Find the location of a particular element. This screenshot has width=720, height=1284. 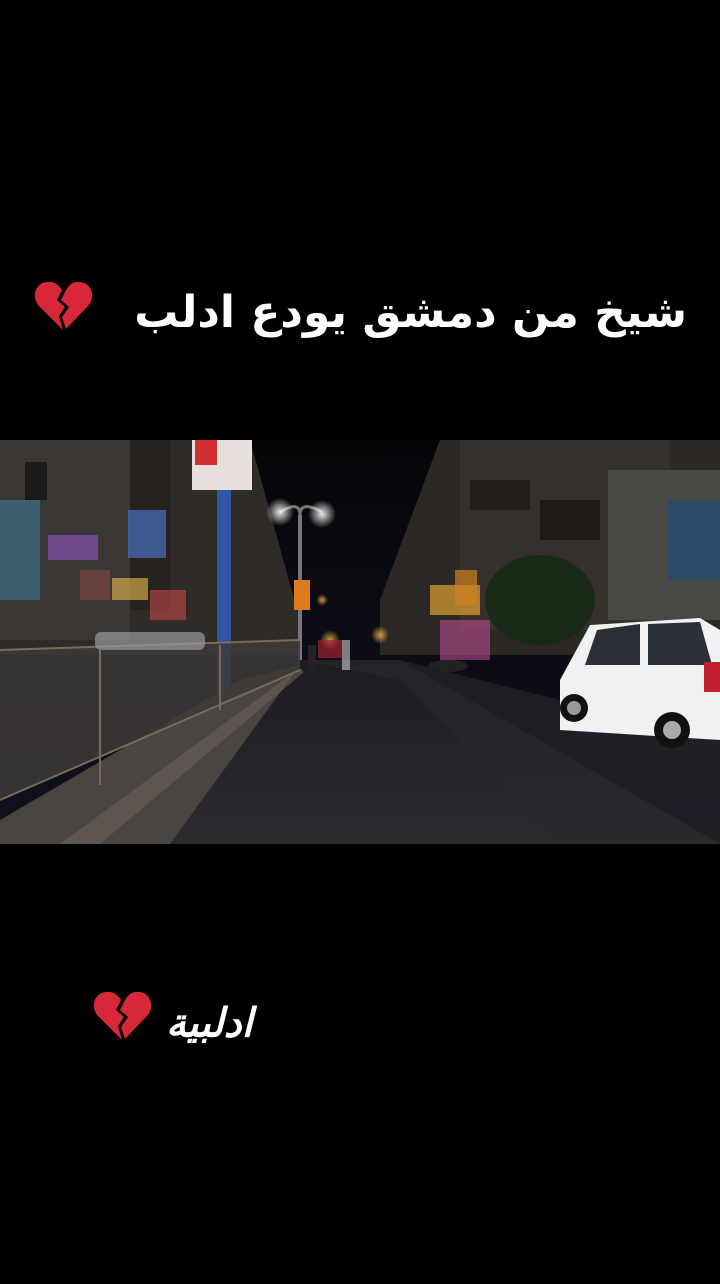

bottom-caption-text: ادلبية is located at coordinates (209, 1023).